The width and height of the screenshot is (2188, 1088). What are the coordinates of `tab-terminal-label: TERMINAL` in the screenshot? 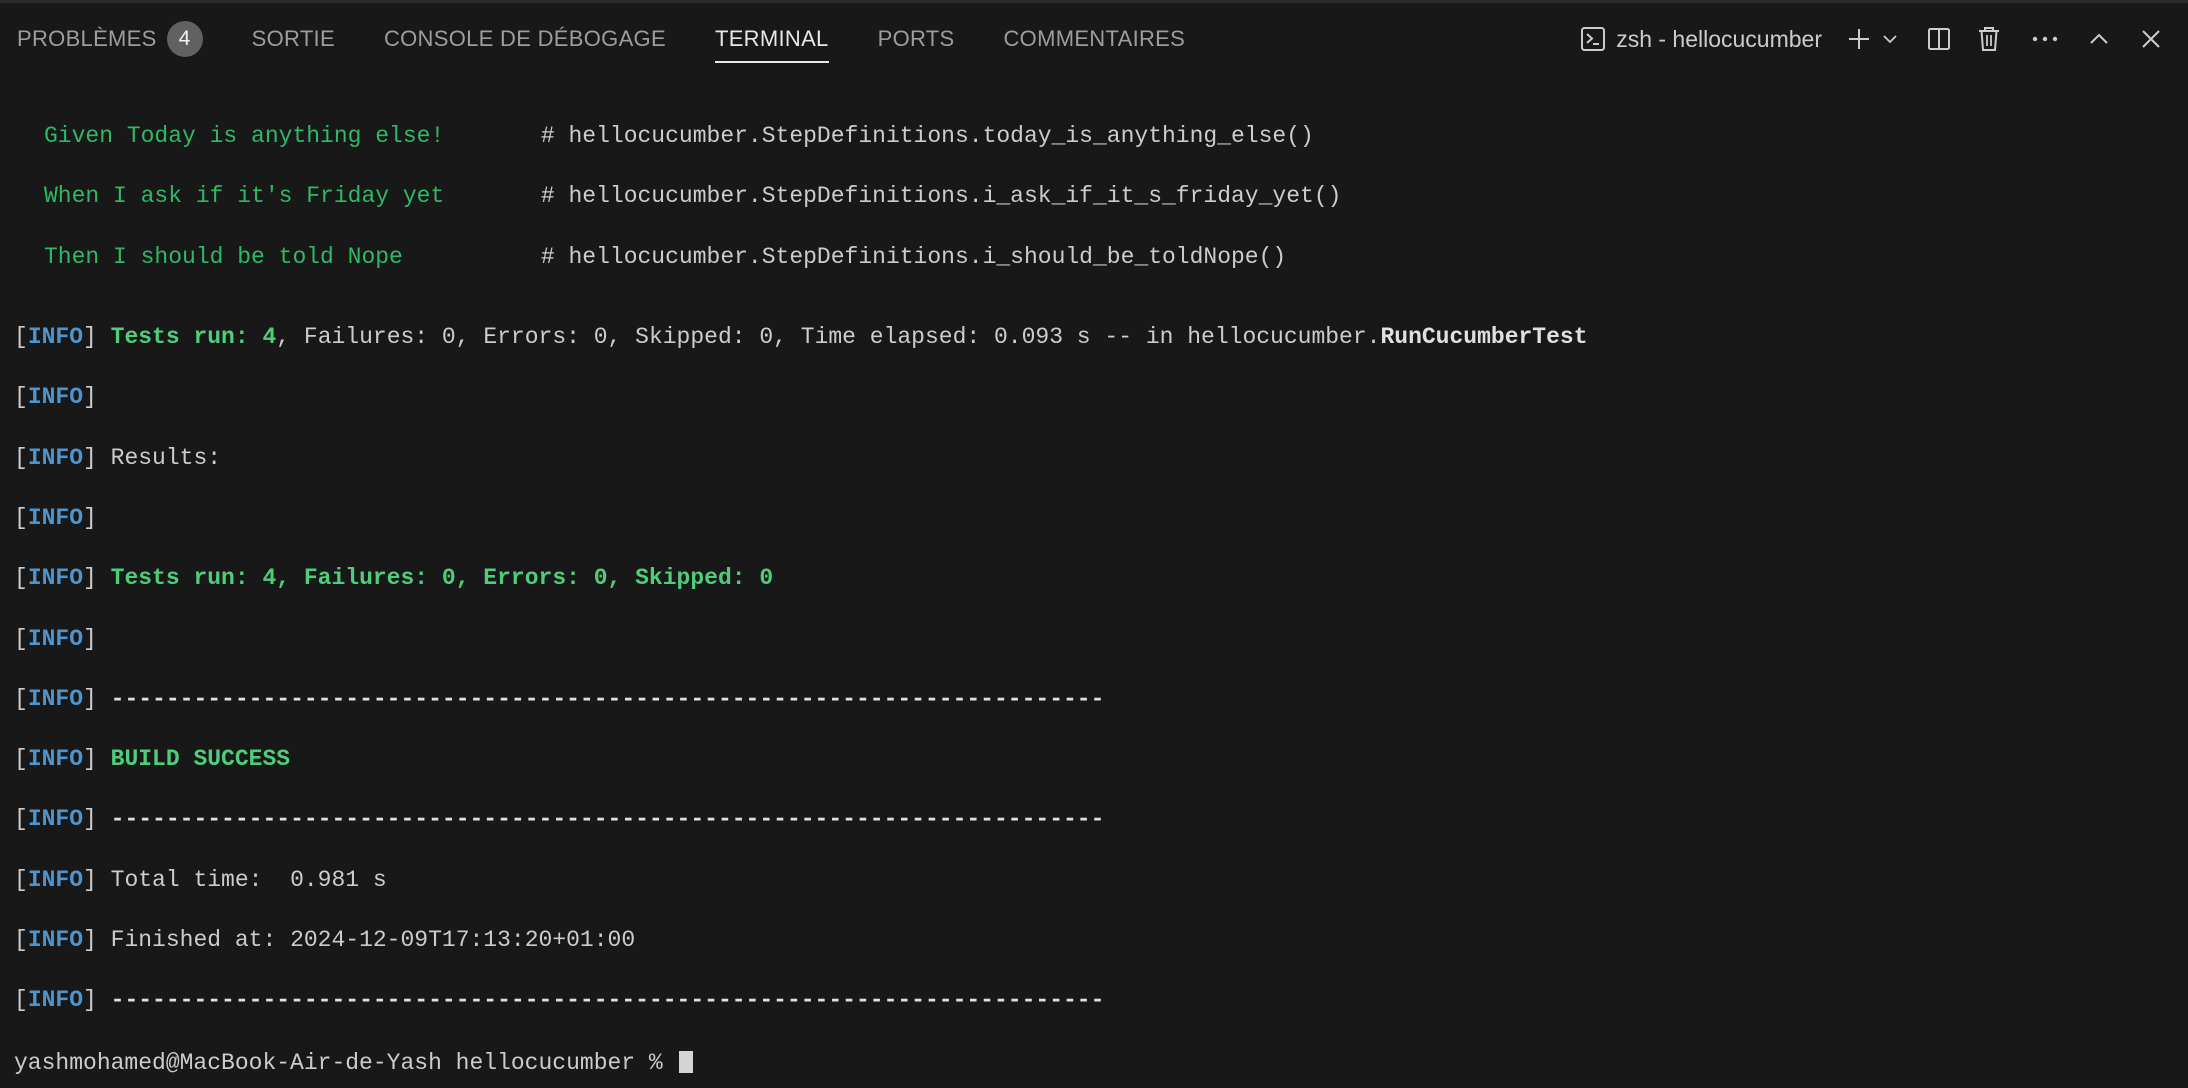 It's located at (771, 38).